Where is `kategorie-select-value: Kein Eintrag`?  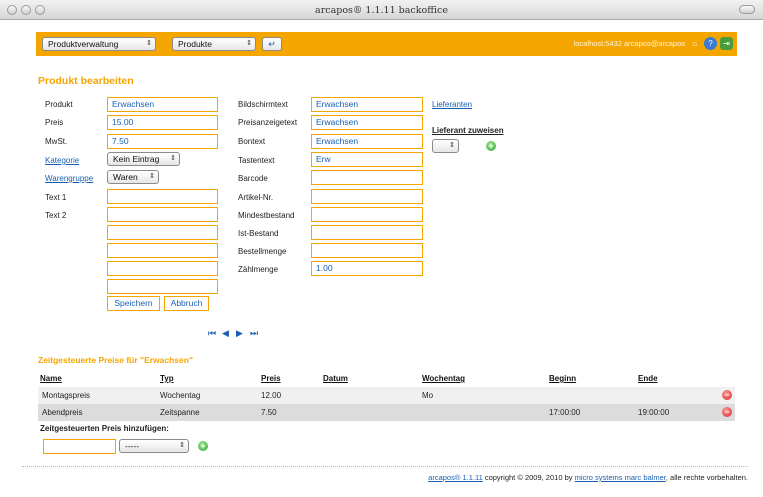
kategorie-select-value: Kein Eintrag is located at coordinates (136, 159).